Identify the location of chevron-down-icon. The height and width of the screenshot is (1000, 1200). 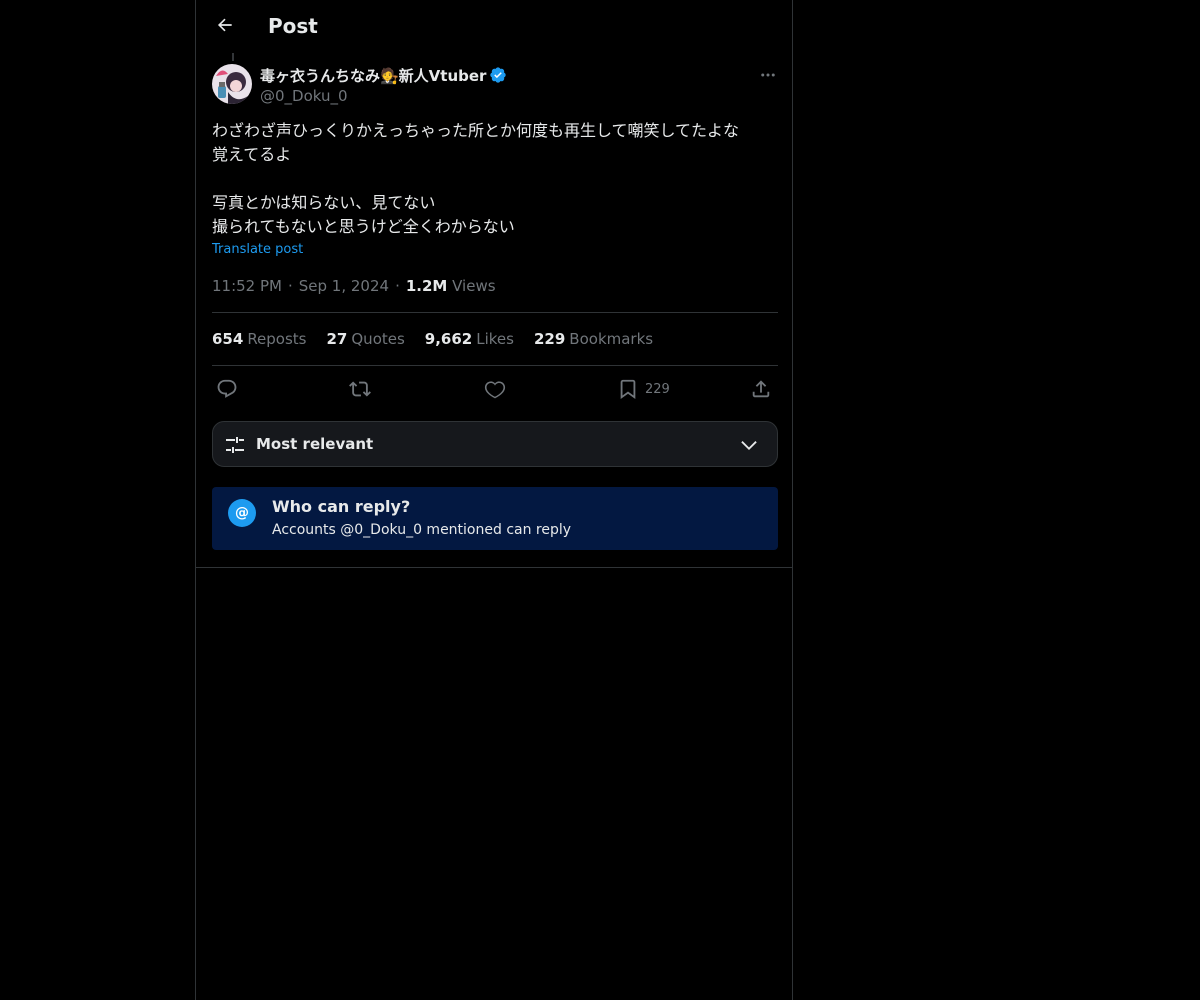
(749, 446).